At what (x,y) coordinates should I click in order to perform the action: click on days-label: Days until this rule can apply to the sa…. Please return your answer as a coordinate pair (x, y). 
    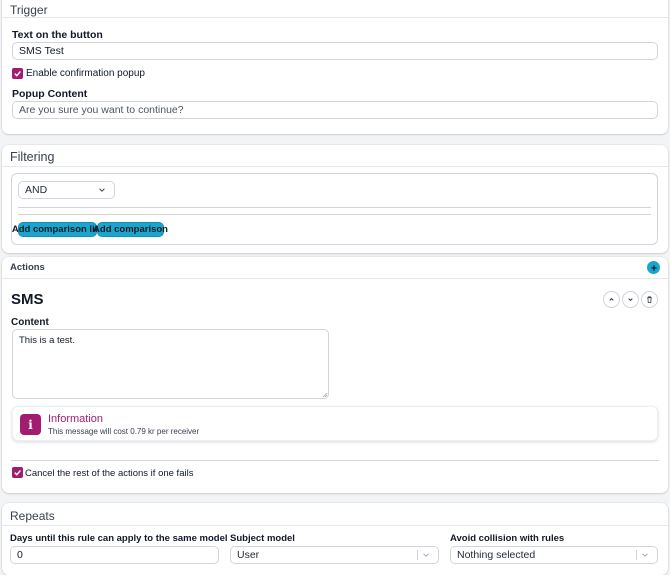
    Looking at the image, I should click on (119, 538).